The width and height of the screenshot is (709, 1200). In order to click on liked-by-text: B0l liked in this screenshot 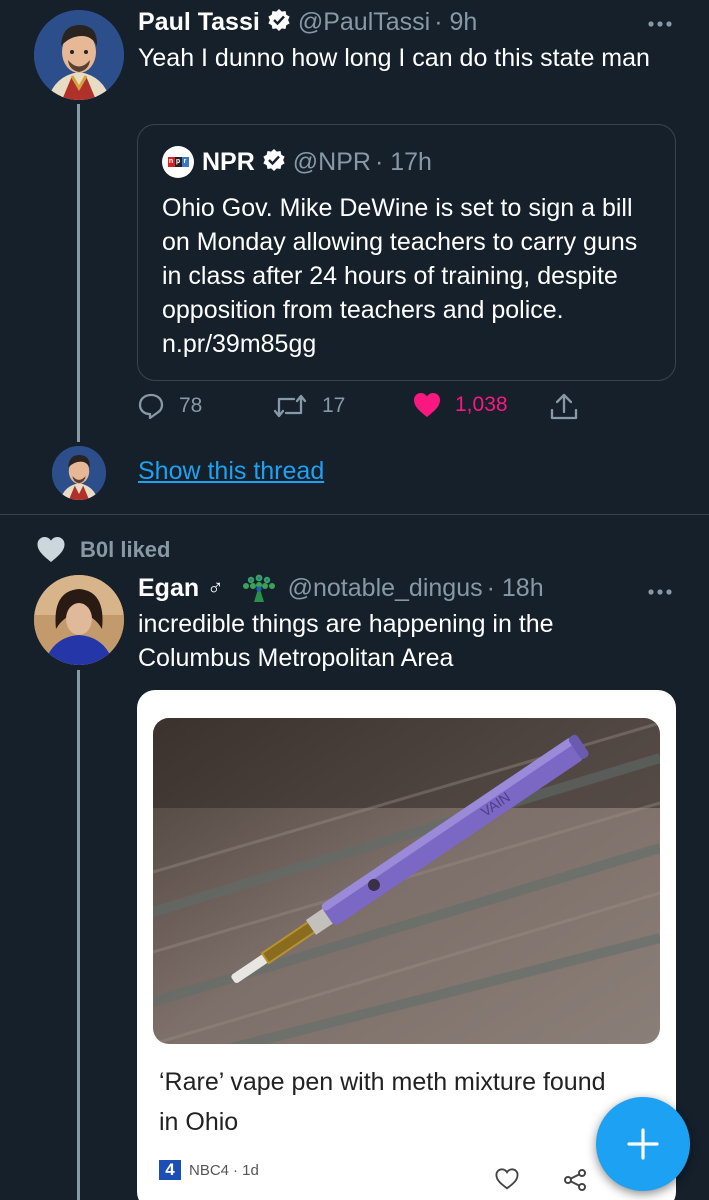, I will do `click(125, 549)`.